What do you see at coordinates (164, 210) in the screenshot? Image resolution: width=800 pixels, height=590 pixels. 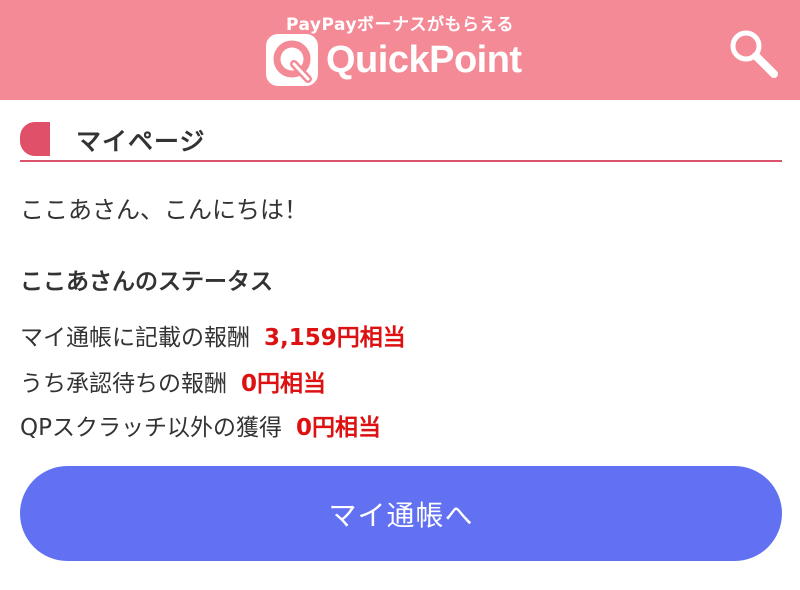 I see `greeting-text: ここあさん、こんにちは！` at bounding box center [164, 210].